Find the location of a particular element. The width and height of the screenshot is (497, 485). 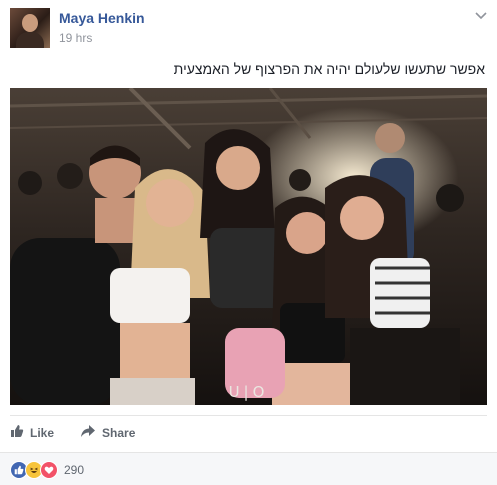

share-button: Share is located at coordinates (107, 432).